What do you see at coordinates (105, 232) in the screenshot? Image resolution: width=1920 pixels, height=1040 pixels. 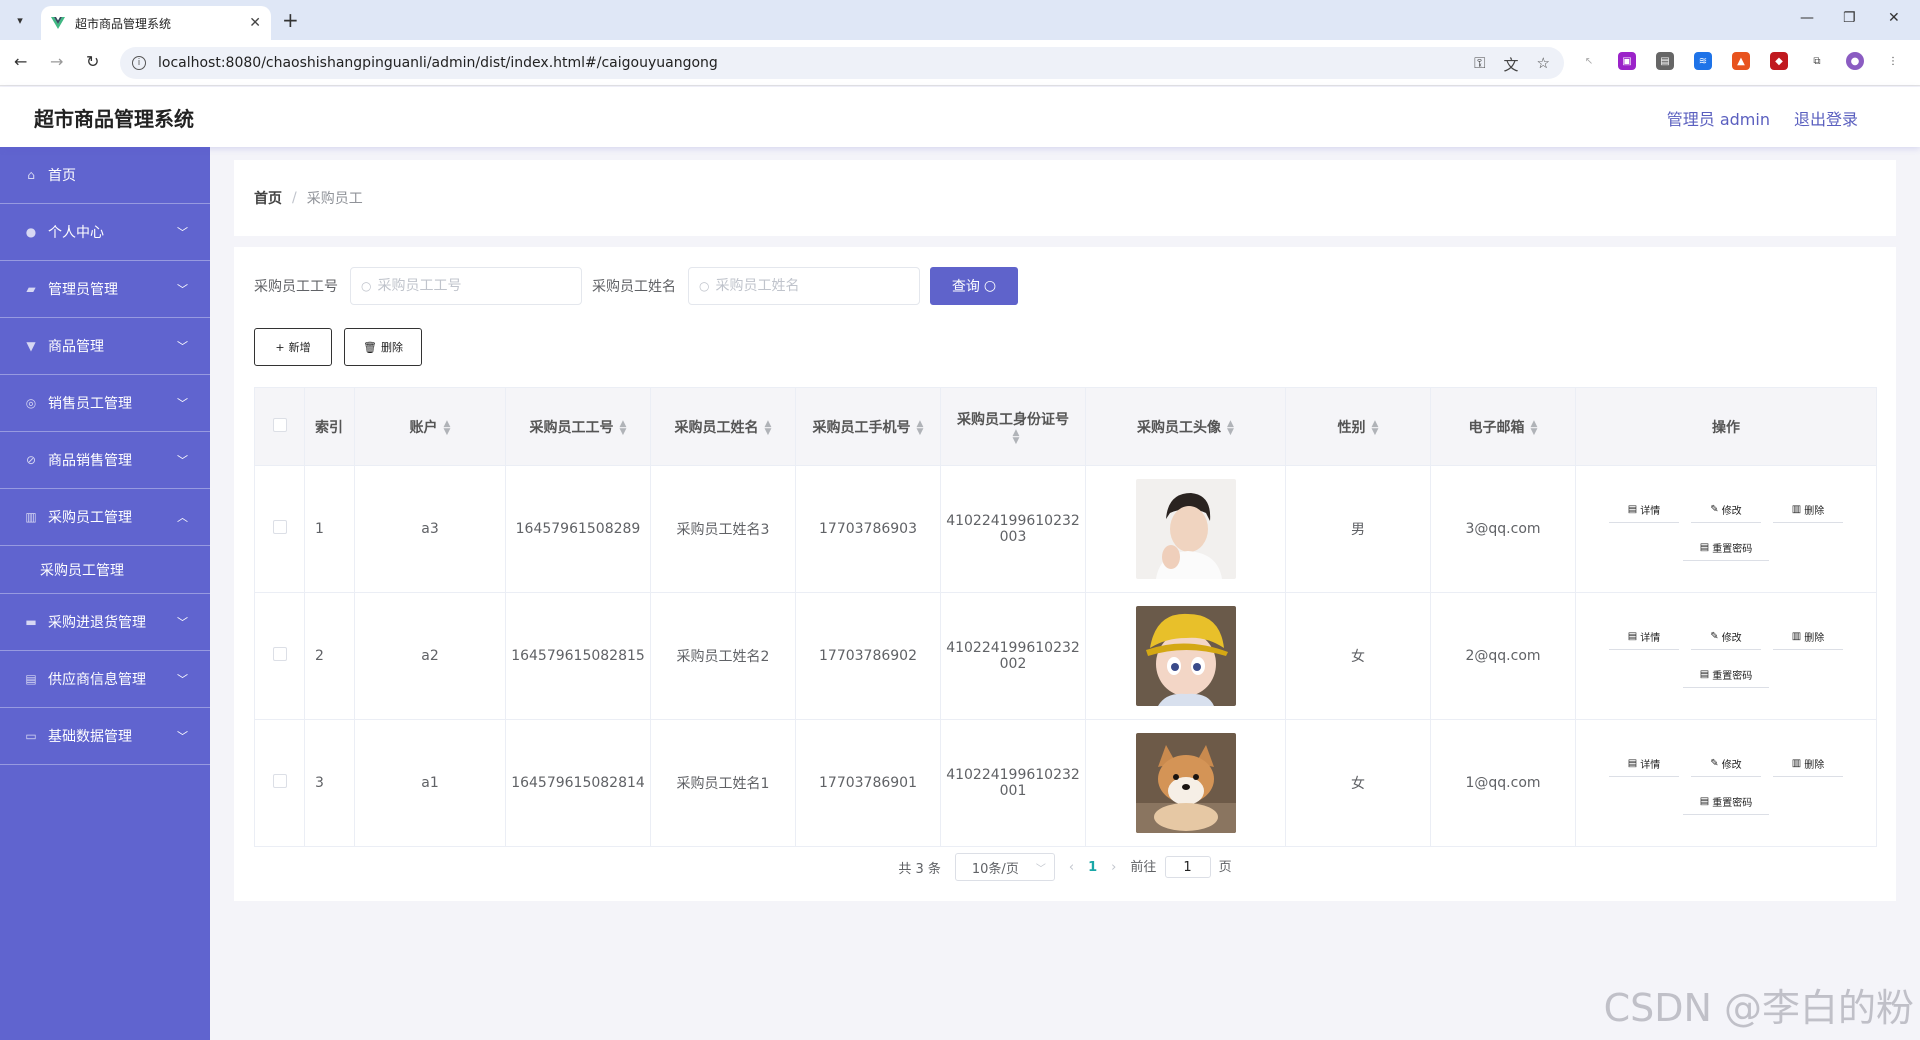 I see `sidebar-item-profile: ● 个人中心 ﹀` at bounding box center [105, 232].